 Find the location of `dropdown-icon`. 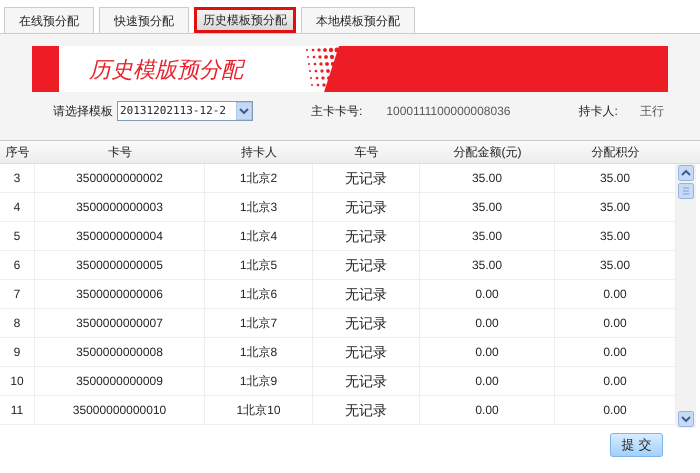

dropdown-icon is located at coordinates (244, 111).